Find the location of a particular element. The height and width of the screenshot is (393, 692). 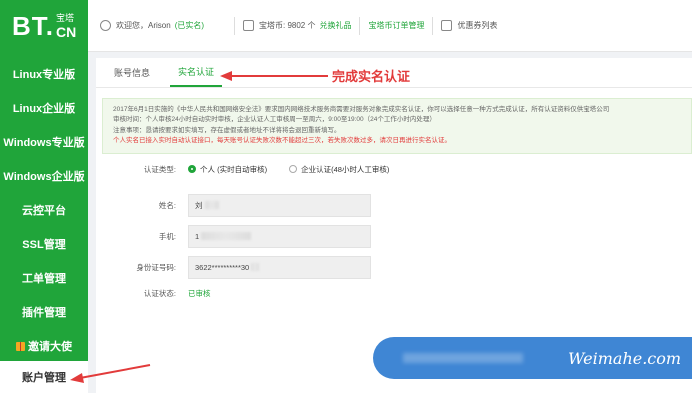

id-row: 身份证号码: 3622**********30 is located at coordinates (233, 267).